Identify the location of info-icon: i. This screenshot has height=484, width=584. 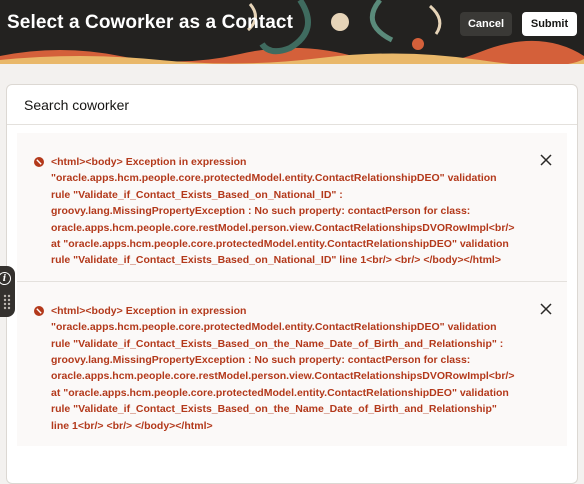
(5, 278).